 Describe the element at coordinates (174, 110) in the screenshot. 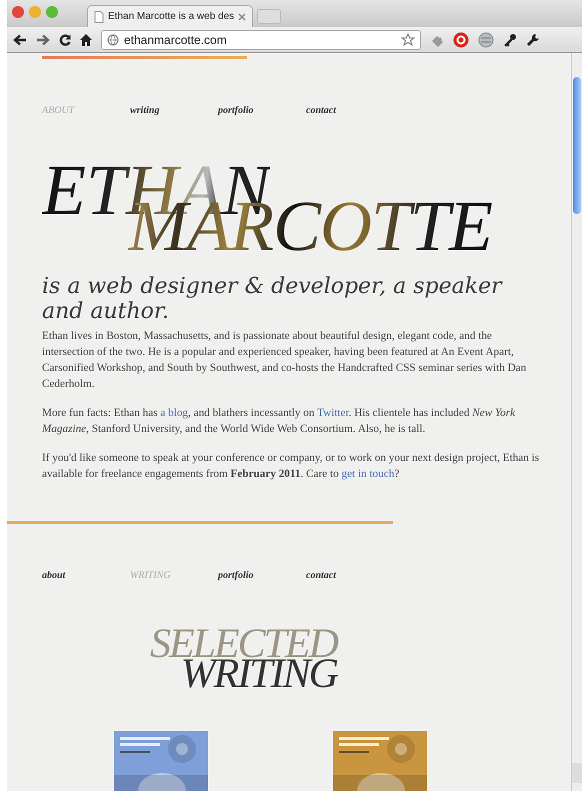

I see `nav-link: writing` at that location.